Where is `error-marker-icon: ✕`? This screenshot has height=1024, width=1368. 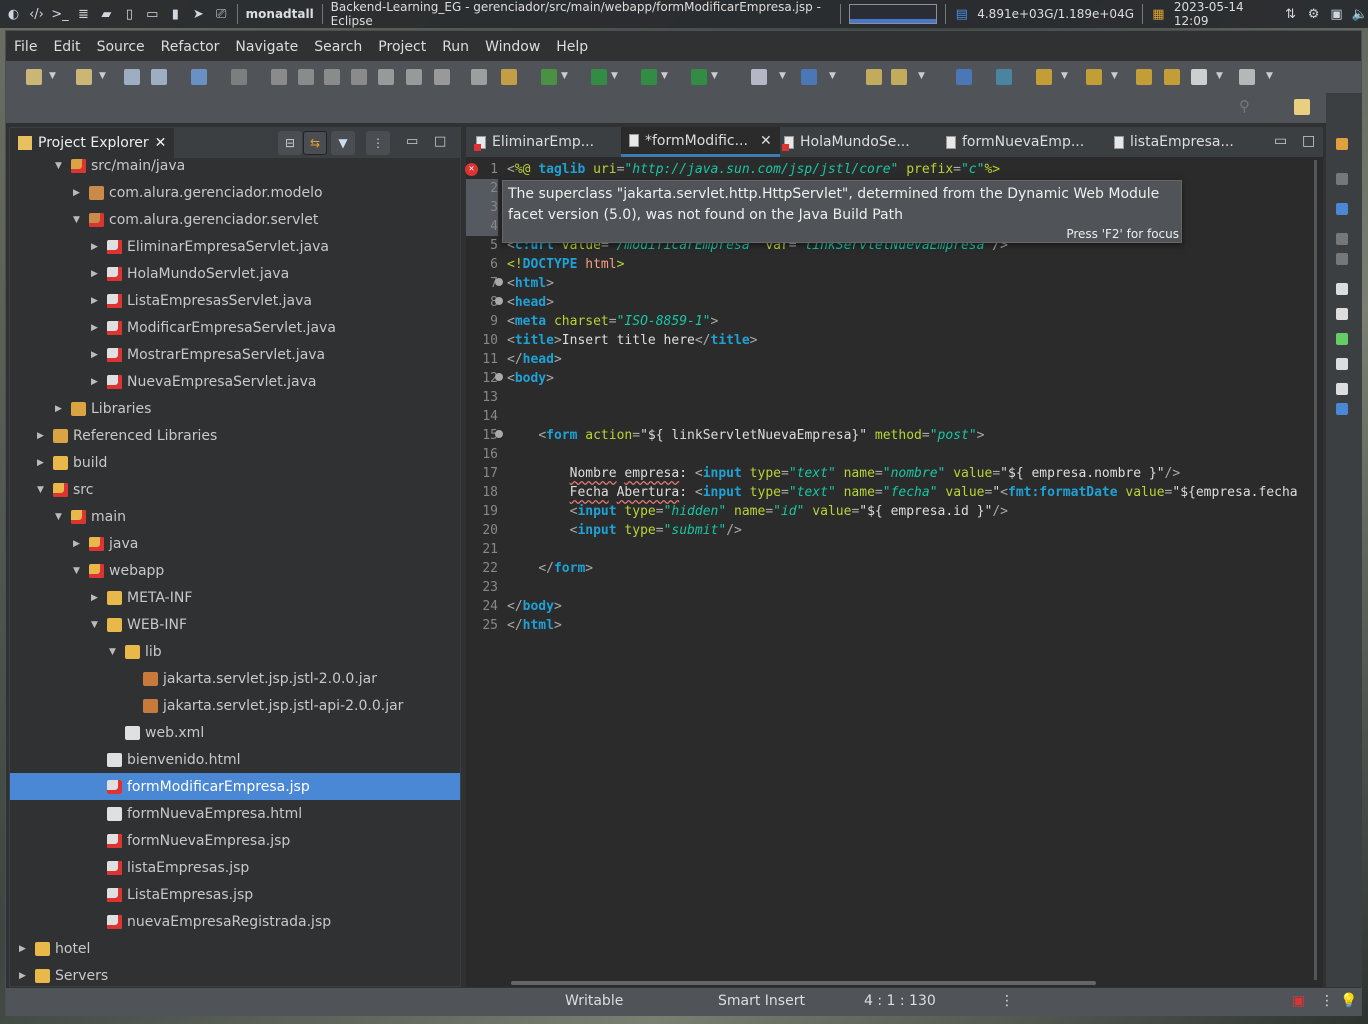 error-marker-icon: ✕ is located at coordinates (471, 169).